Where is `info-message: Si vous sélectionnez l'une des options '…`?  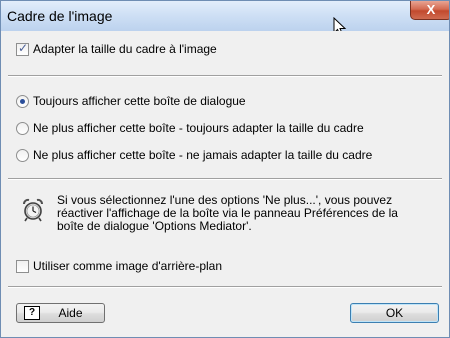 info-message: Si vous sélectionnez l'une des options '… is located at coordinates (247, 213).